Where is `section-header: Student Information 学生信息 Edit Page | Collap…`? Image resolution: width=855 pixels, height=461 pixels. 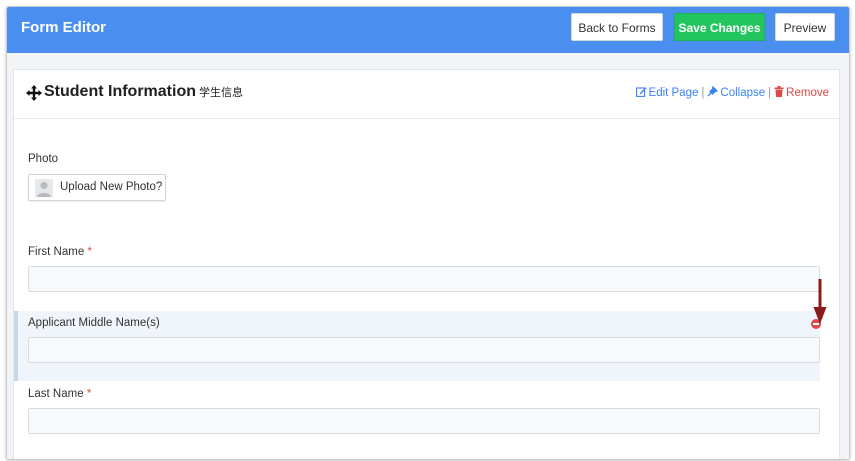 section-header: Student Information 学生信息 Edit Page | Collap… is located at coordinates (426, 94).